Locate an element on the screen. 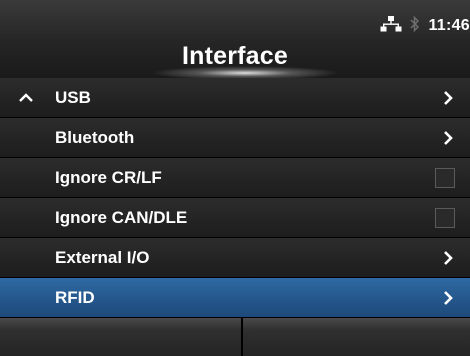 This screenshot has height=356, width=470. menu-item-label: External I/O is located at coordinates (102, 257).